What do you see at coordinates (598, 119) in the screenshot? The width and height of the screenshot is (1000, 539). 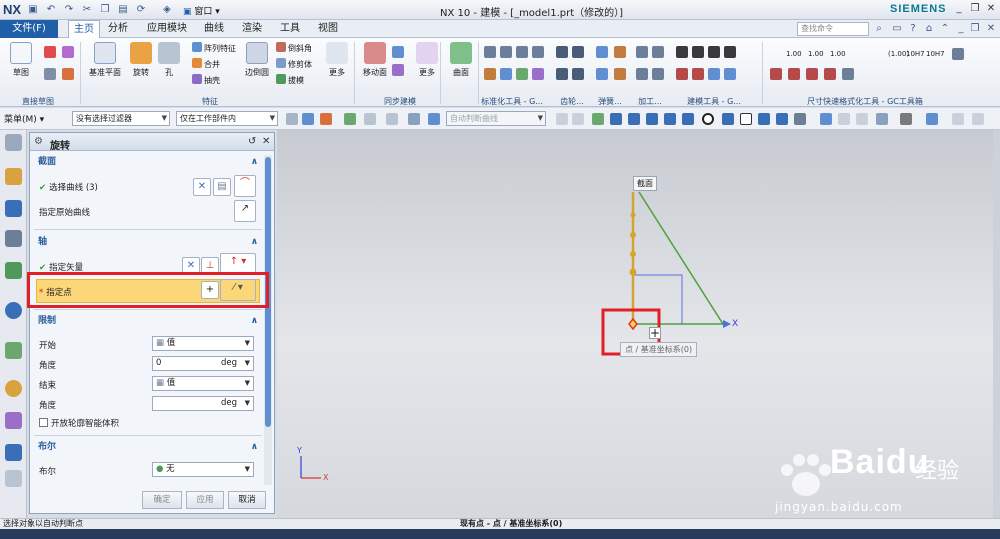 I see `snap-point-icon` at bounding box center [598, 119].